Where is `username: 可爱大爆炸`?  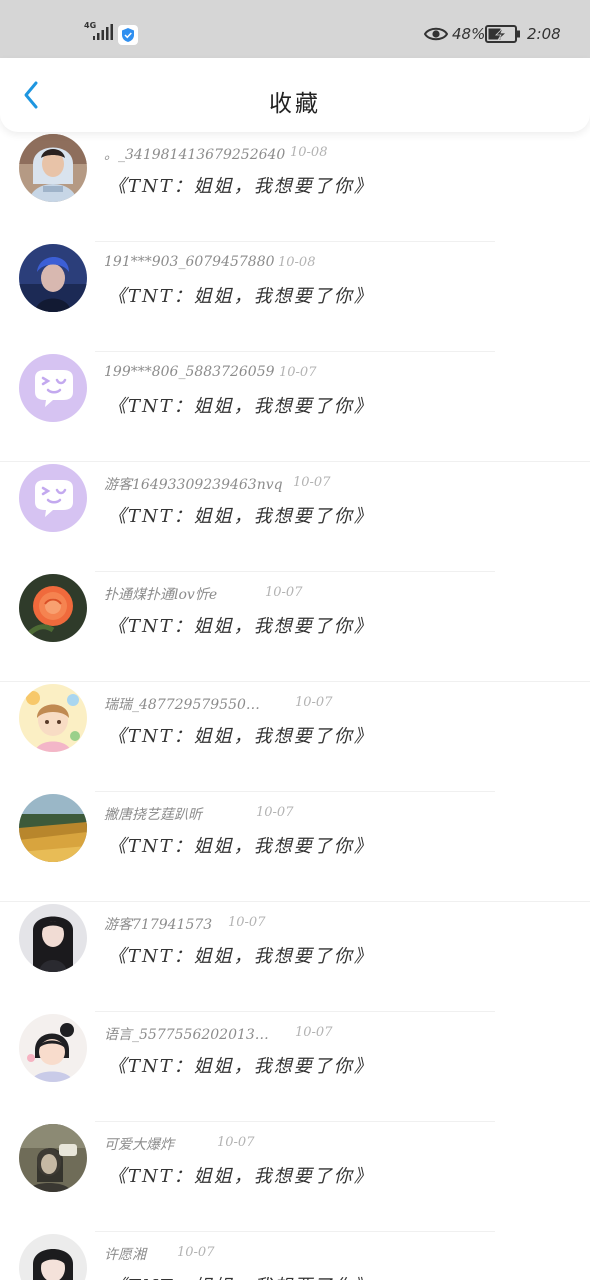 username: 可爱大爆炸 is located at coordinates (139, 1145).